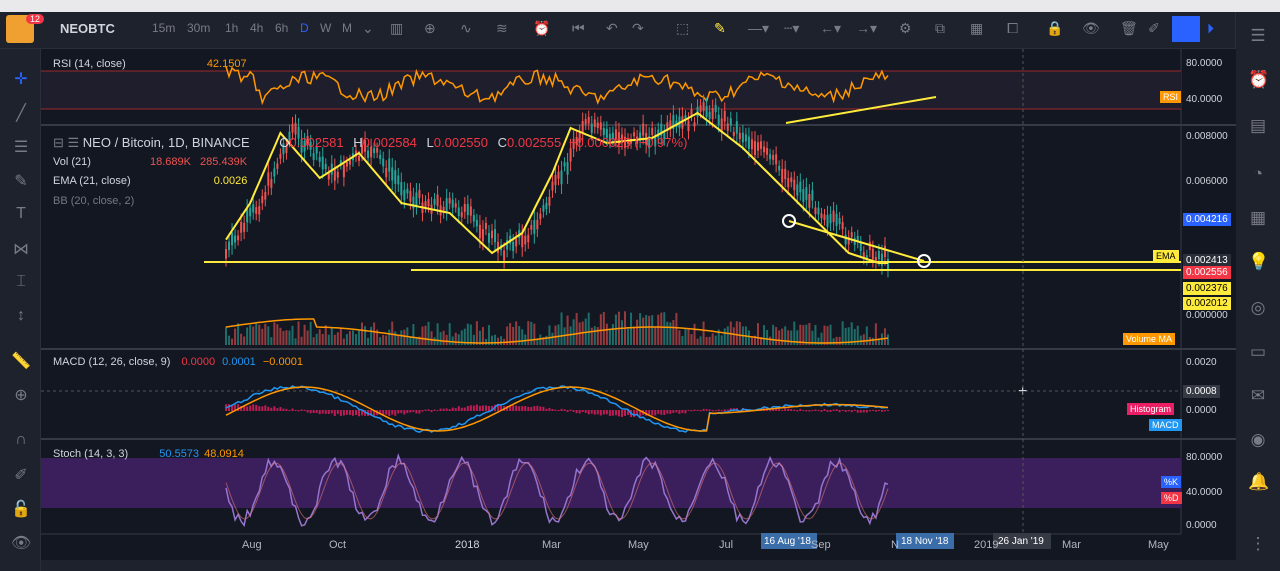 Image resolution: width=1280 pixels, height=571 pixels. Describe the element at coordinates (1171, 482) in the screenshot. I see `stoch-k-tag: %K` at that location.